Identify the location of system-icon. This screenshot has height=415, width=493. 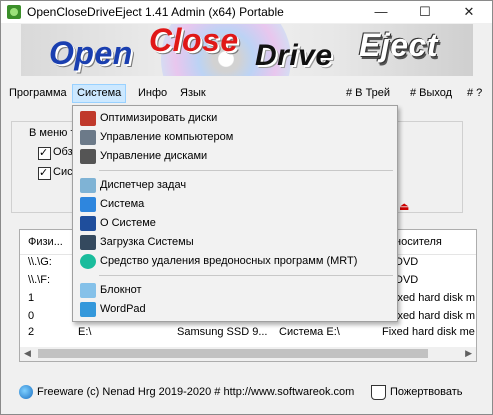
(88, 204).